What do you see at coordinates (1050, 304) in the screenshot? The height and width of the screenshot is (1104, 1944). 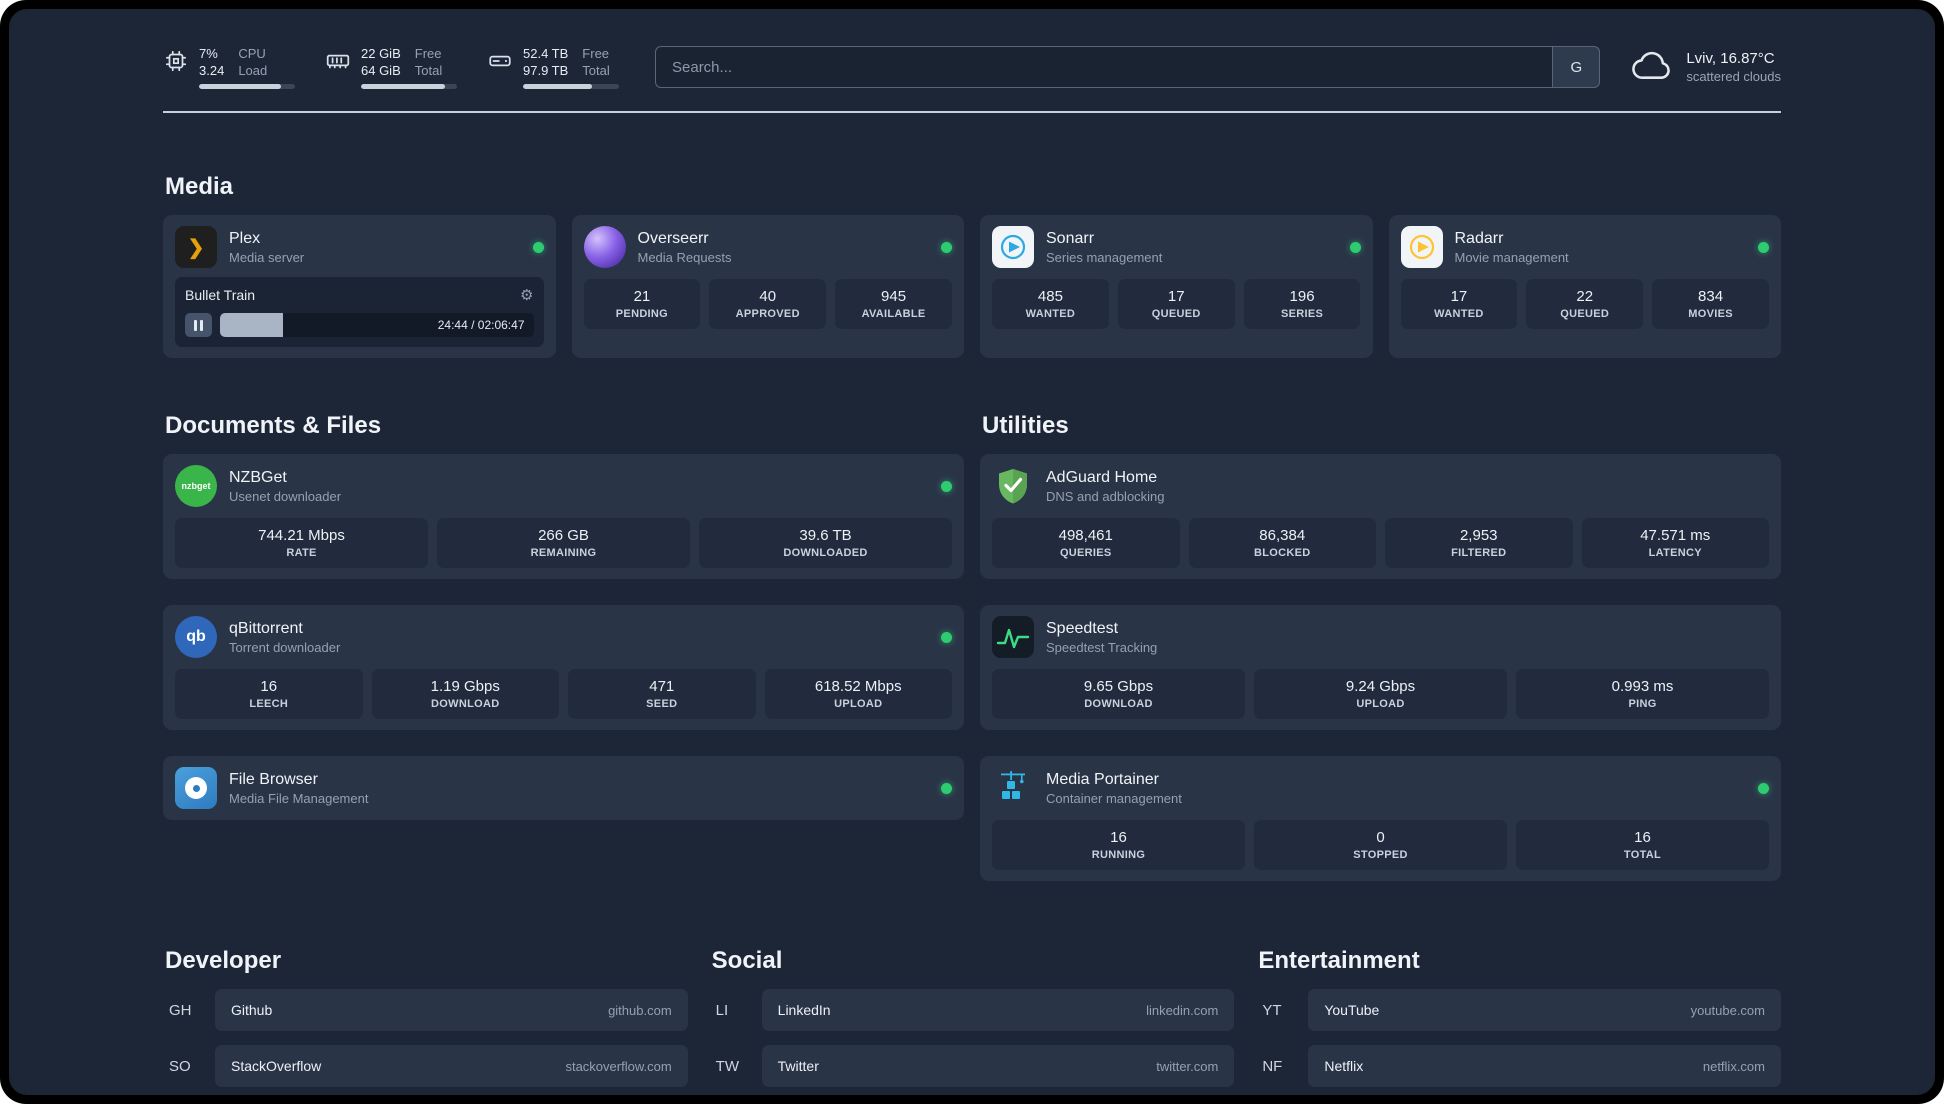 I see `stat-wanted: 485 WANTED` at bounding box center [1050, 304].